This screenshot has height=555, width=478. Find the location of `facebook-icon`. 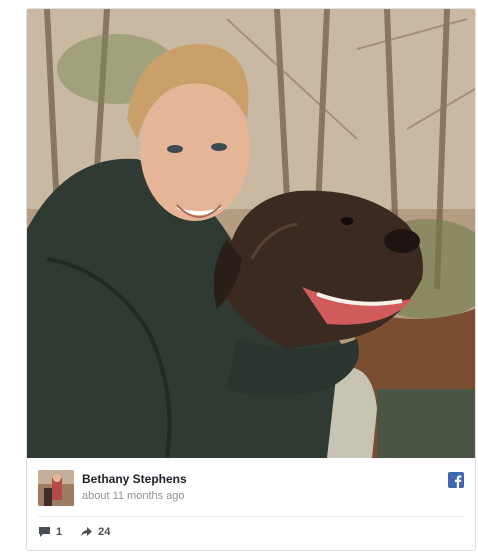

facebook-icon is located at coordinates (456, 480).